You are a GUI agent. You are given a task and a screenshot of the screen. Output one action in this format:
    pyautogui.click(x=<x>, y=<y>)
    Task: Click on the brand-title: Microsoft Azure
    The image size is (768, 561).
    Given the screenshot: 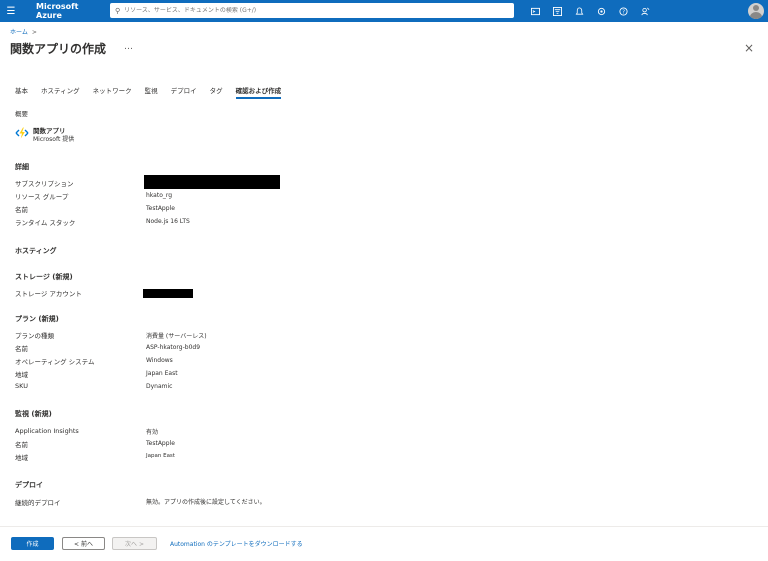 What is the action you would take?
    pyautogui.click(x=71, y=11)
    